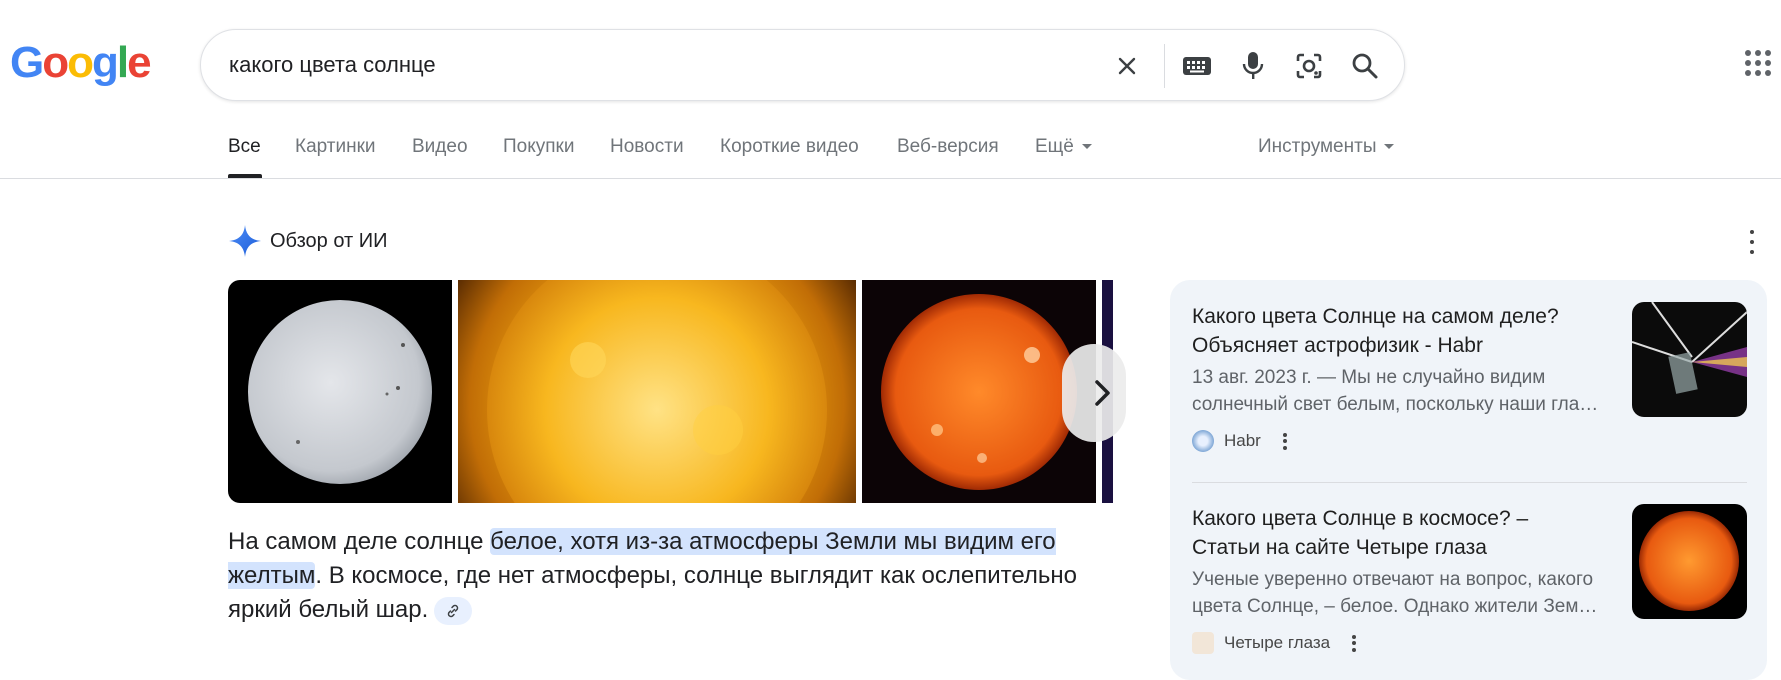  I want to click on source-name: Четыре глаза, so click(1277, 642).